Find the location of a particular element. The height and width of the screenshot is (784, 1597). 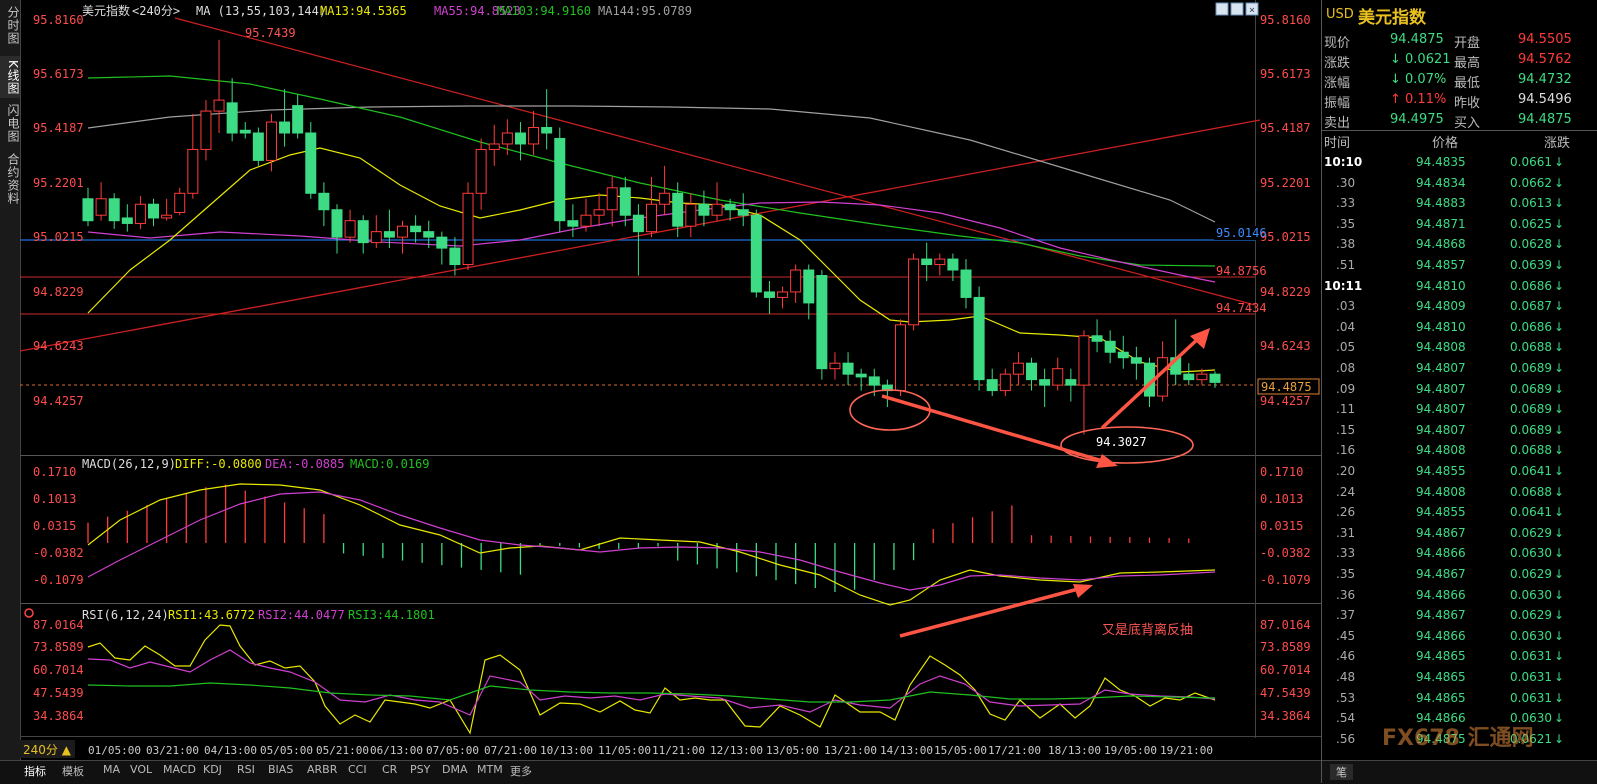

rsi3-label: RSI3:44.1801 is located at coordinates (391, 615).